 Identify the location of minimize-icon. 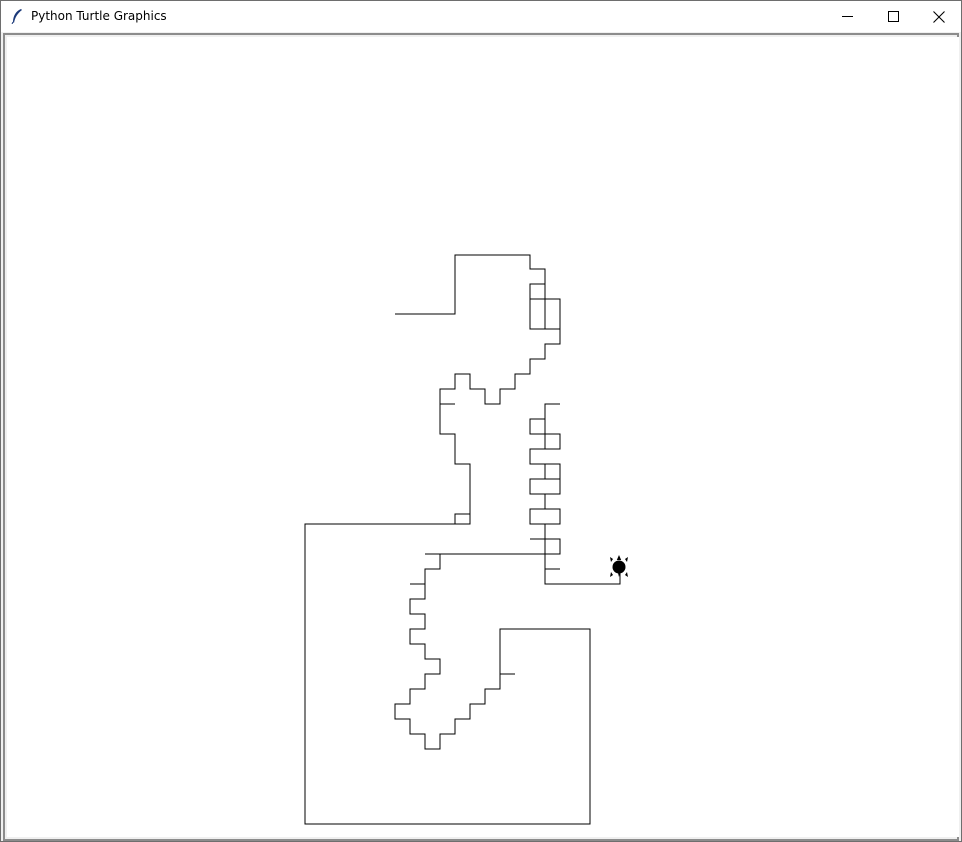
(847, 16).